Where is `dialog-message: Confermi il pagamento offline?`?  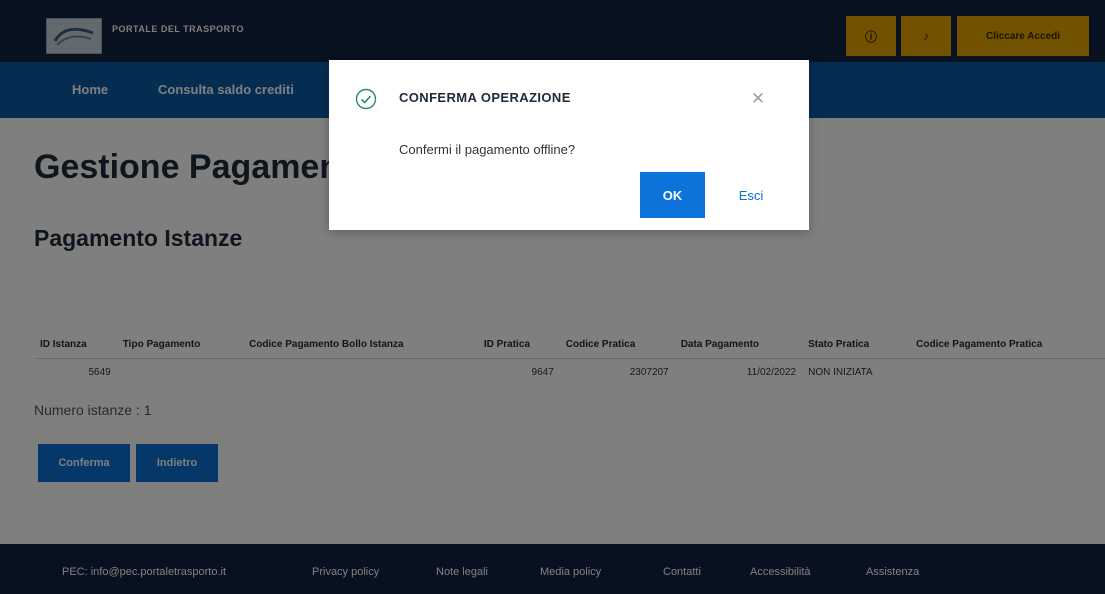
dialog-message: Confermi il pagamento offline? is located at coordinates (487, 149).